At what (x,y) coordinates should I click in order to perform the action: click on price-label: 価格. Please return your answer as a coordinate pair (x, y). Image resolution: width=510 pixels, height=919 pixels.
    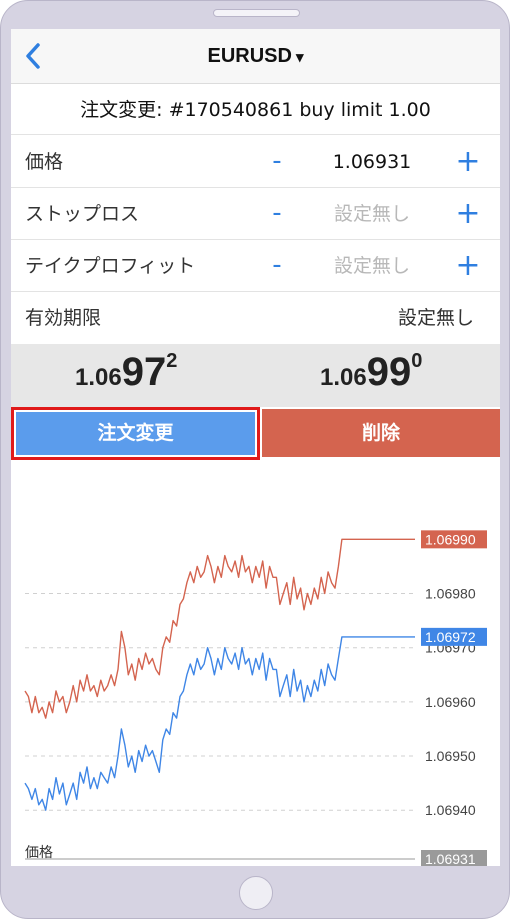
    Looking at the image, I should click on (44, 162).